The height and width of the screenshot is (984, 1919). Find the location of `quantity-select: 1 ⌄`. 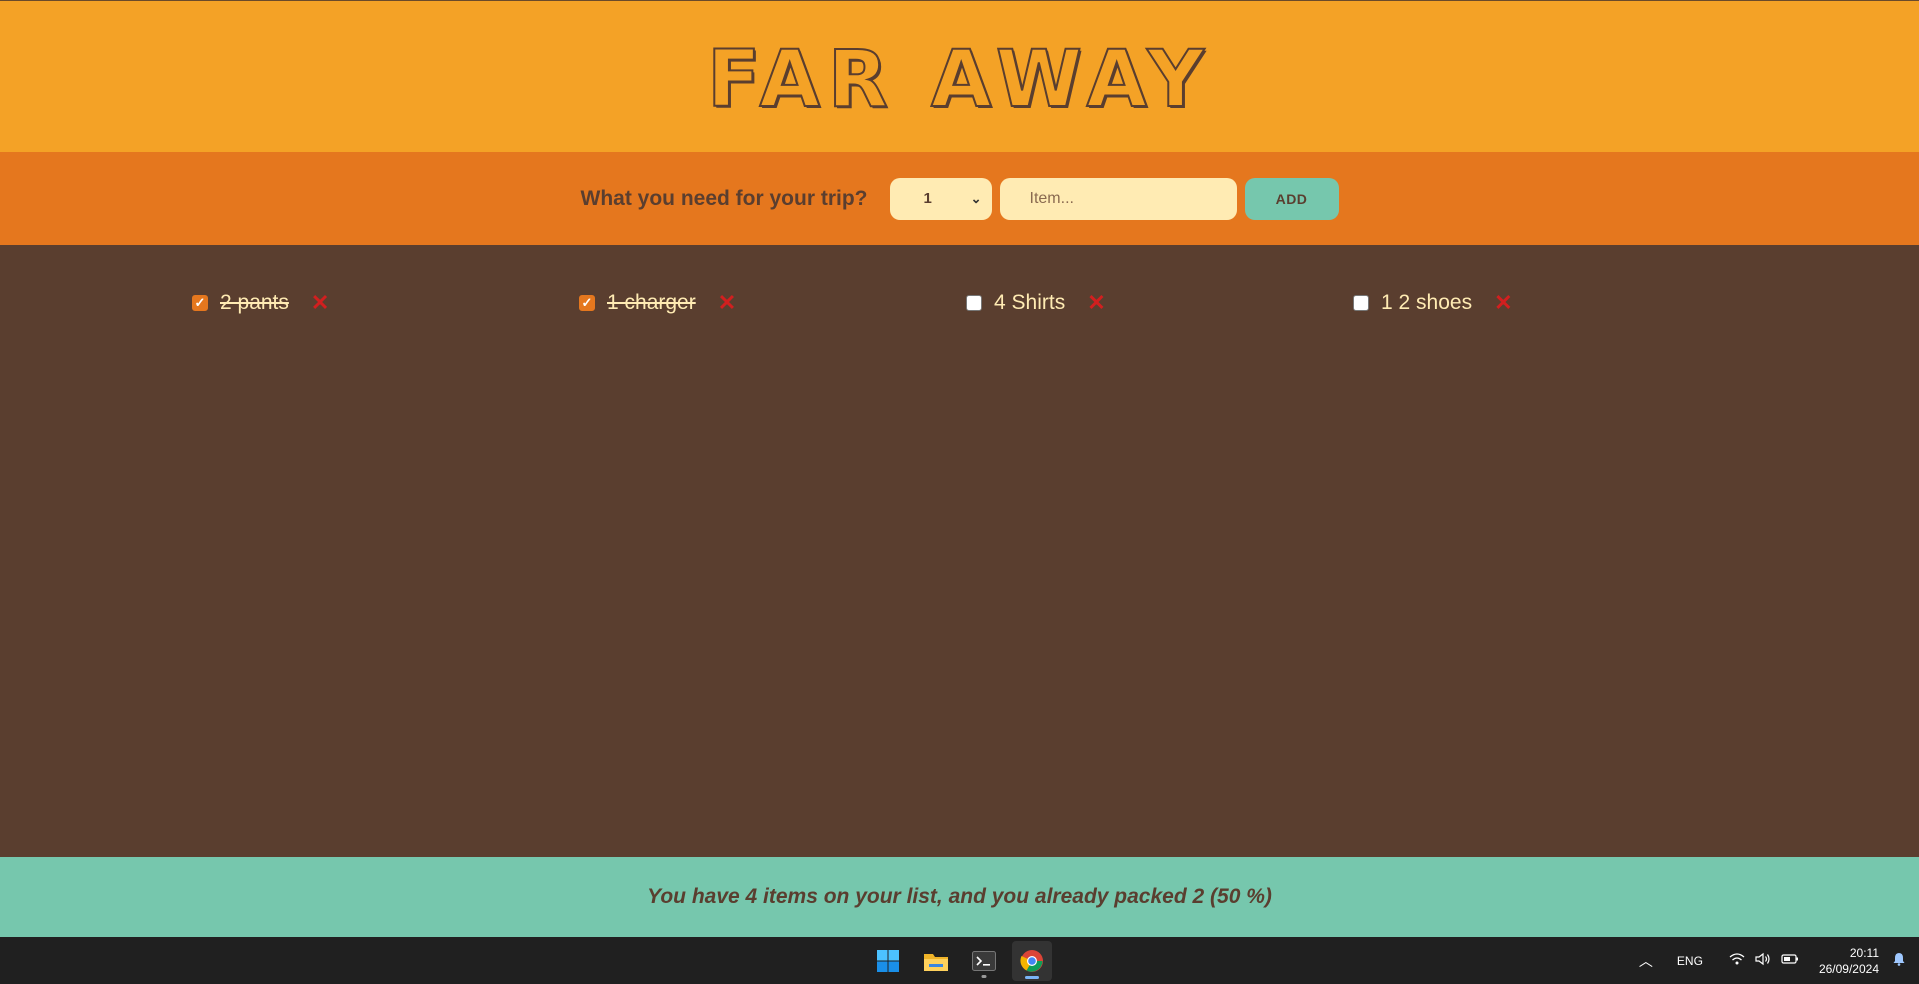

quantity-select: 1 ⌄ is located at coordinates (940, 198).